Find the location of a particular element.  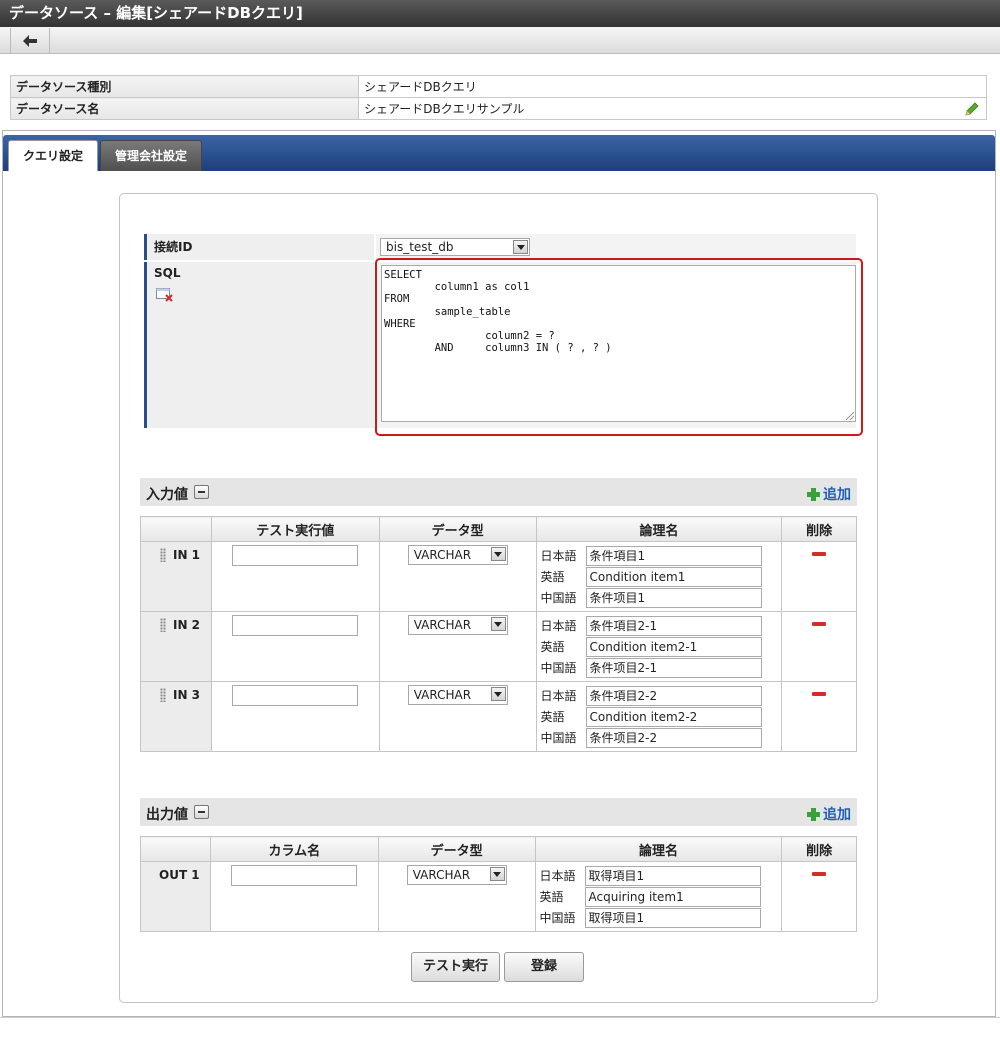

logical-name-ja-input: 条件項目2-1 is located at coordinates (673, 625).